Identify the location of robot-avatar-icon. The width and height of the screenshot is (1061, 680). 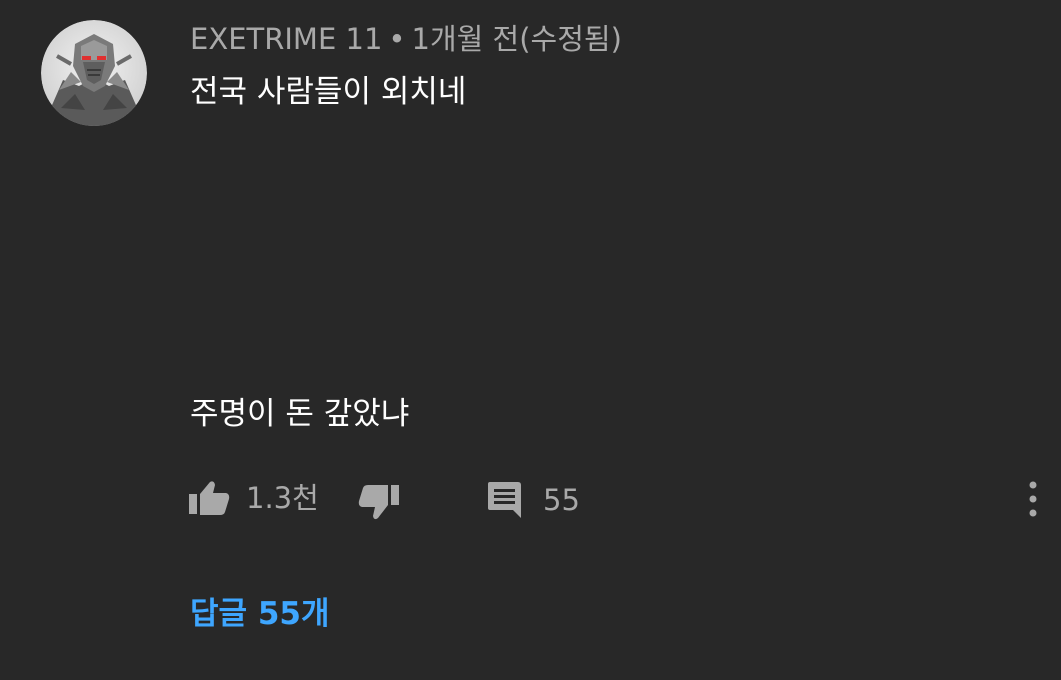
(94, 73).